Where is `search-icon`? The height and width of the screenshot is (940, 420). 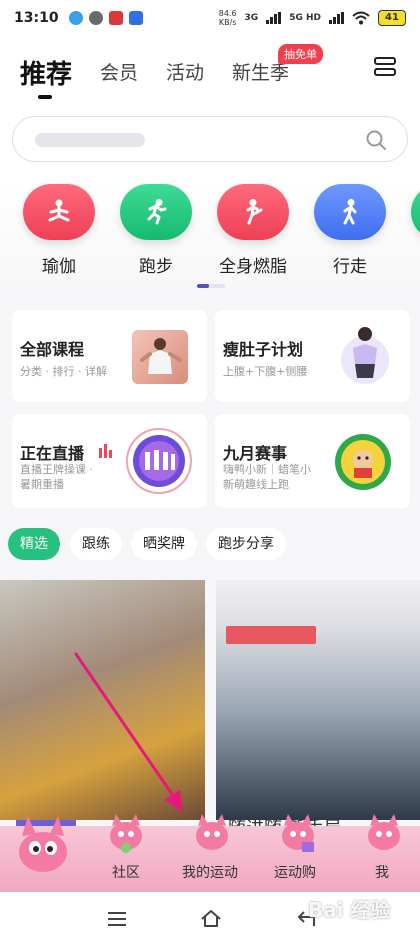
search-icon is located at coordinates (376, 140).